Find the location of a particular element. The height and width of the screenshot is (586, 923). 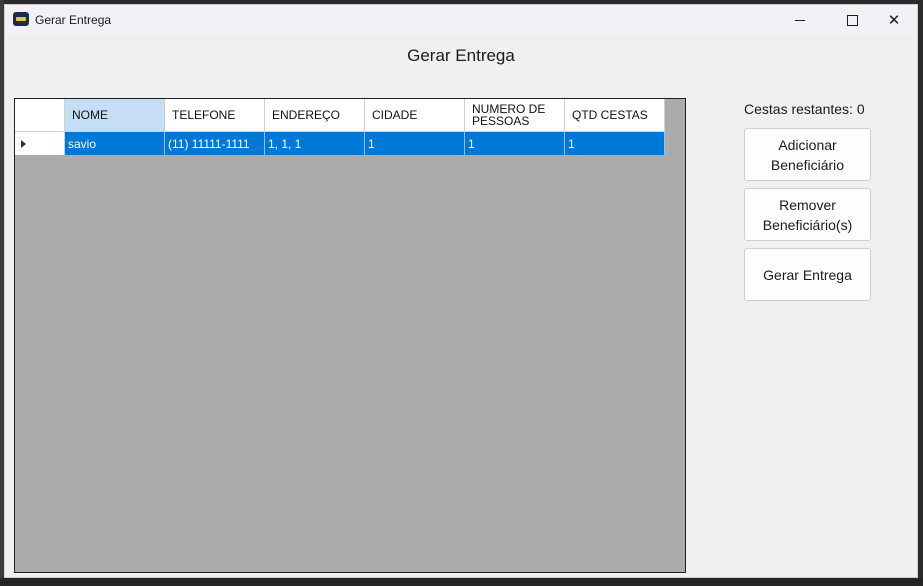

column-header-qtd-cestas: QTD CESTAS is located at coordinates (615, 115).